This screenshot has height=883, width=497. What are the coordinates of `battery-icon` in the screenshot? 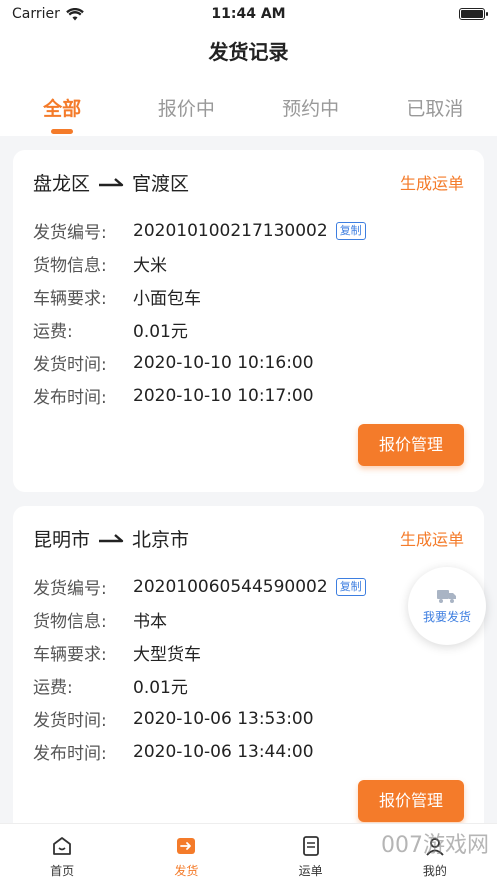 It's located at (473, 14).